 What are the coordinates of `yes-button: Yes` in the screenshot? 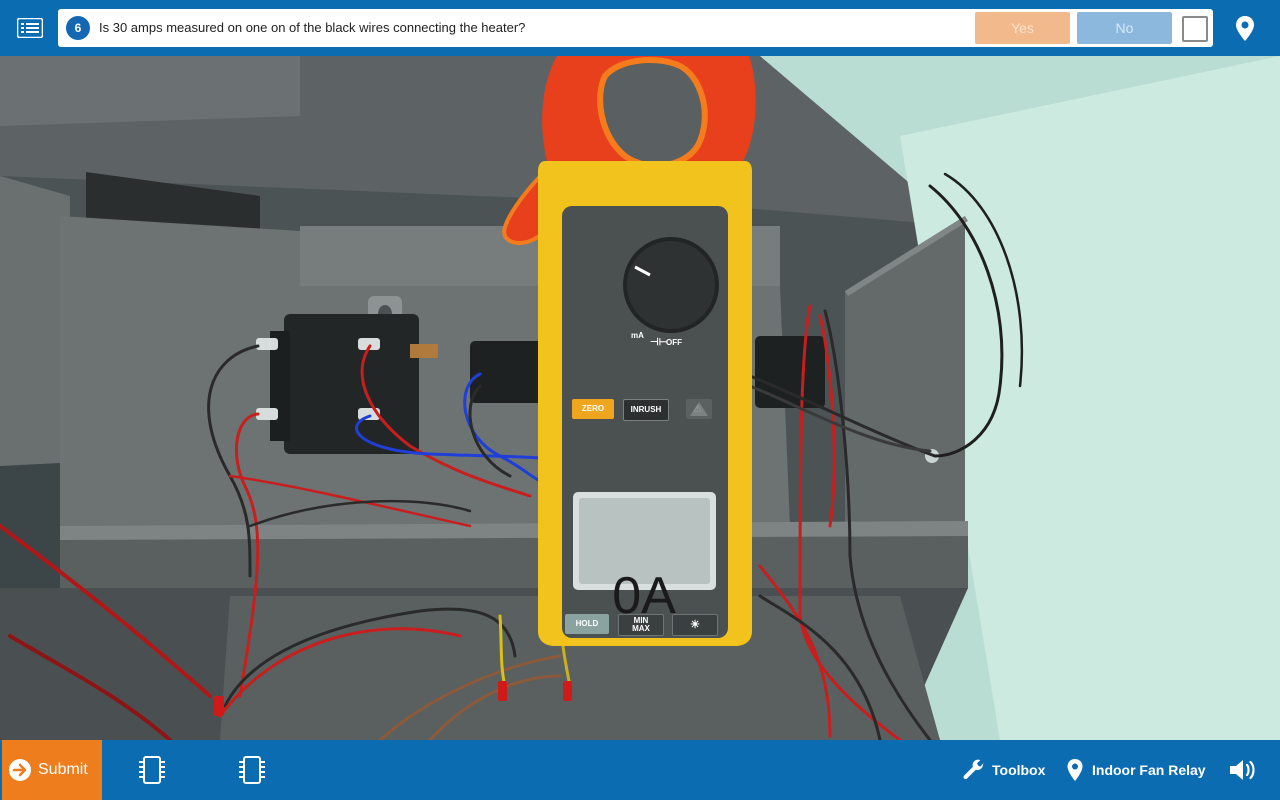 It's located at (1022, 28).